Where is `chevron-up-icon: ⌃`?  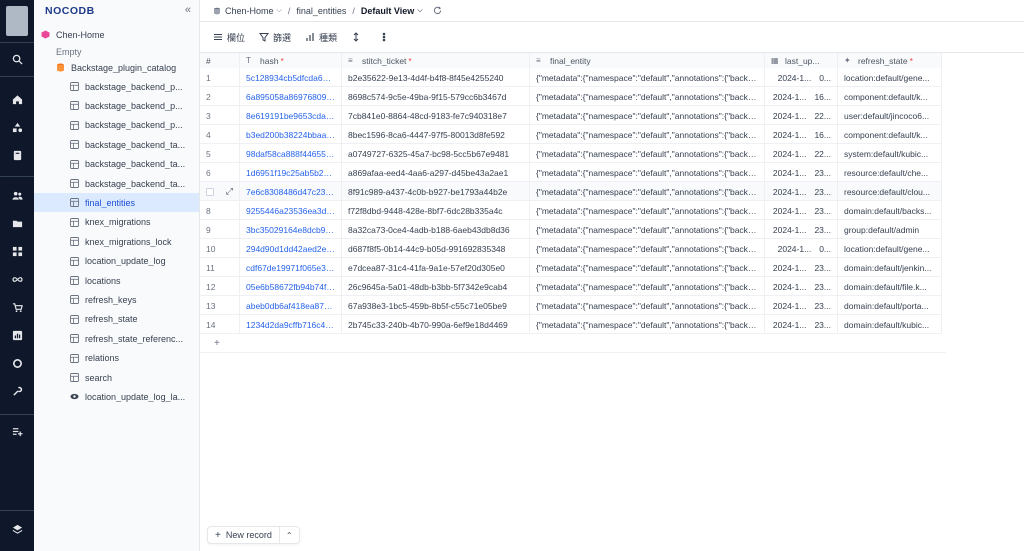 chevron-up-icon: ⌃ is located at coordinates (288, 535).